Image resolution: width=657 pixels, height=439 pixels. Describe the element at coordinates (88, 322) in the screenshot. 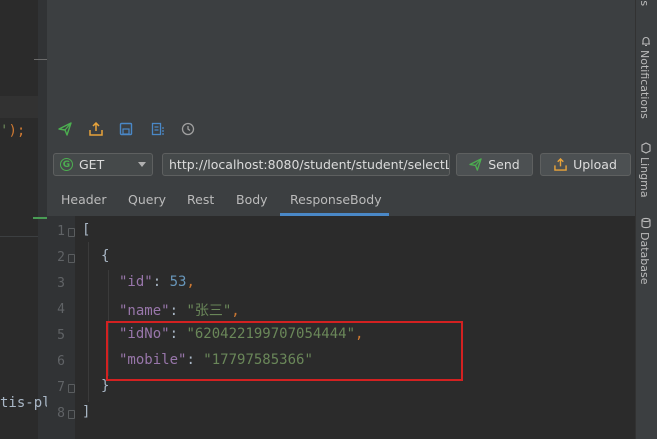

I see `indent-guide` at that location.